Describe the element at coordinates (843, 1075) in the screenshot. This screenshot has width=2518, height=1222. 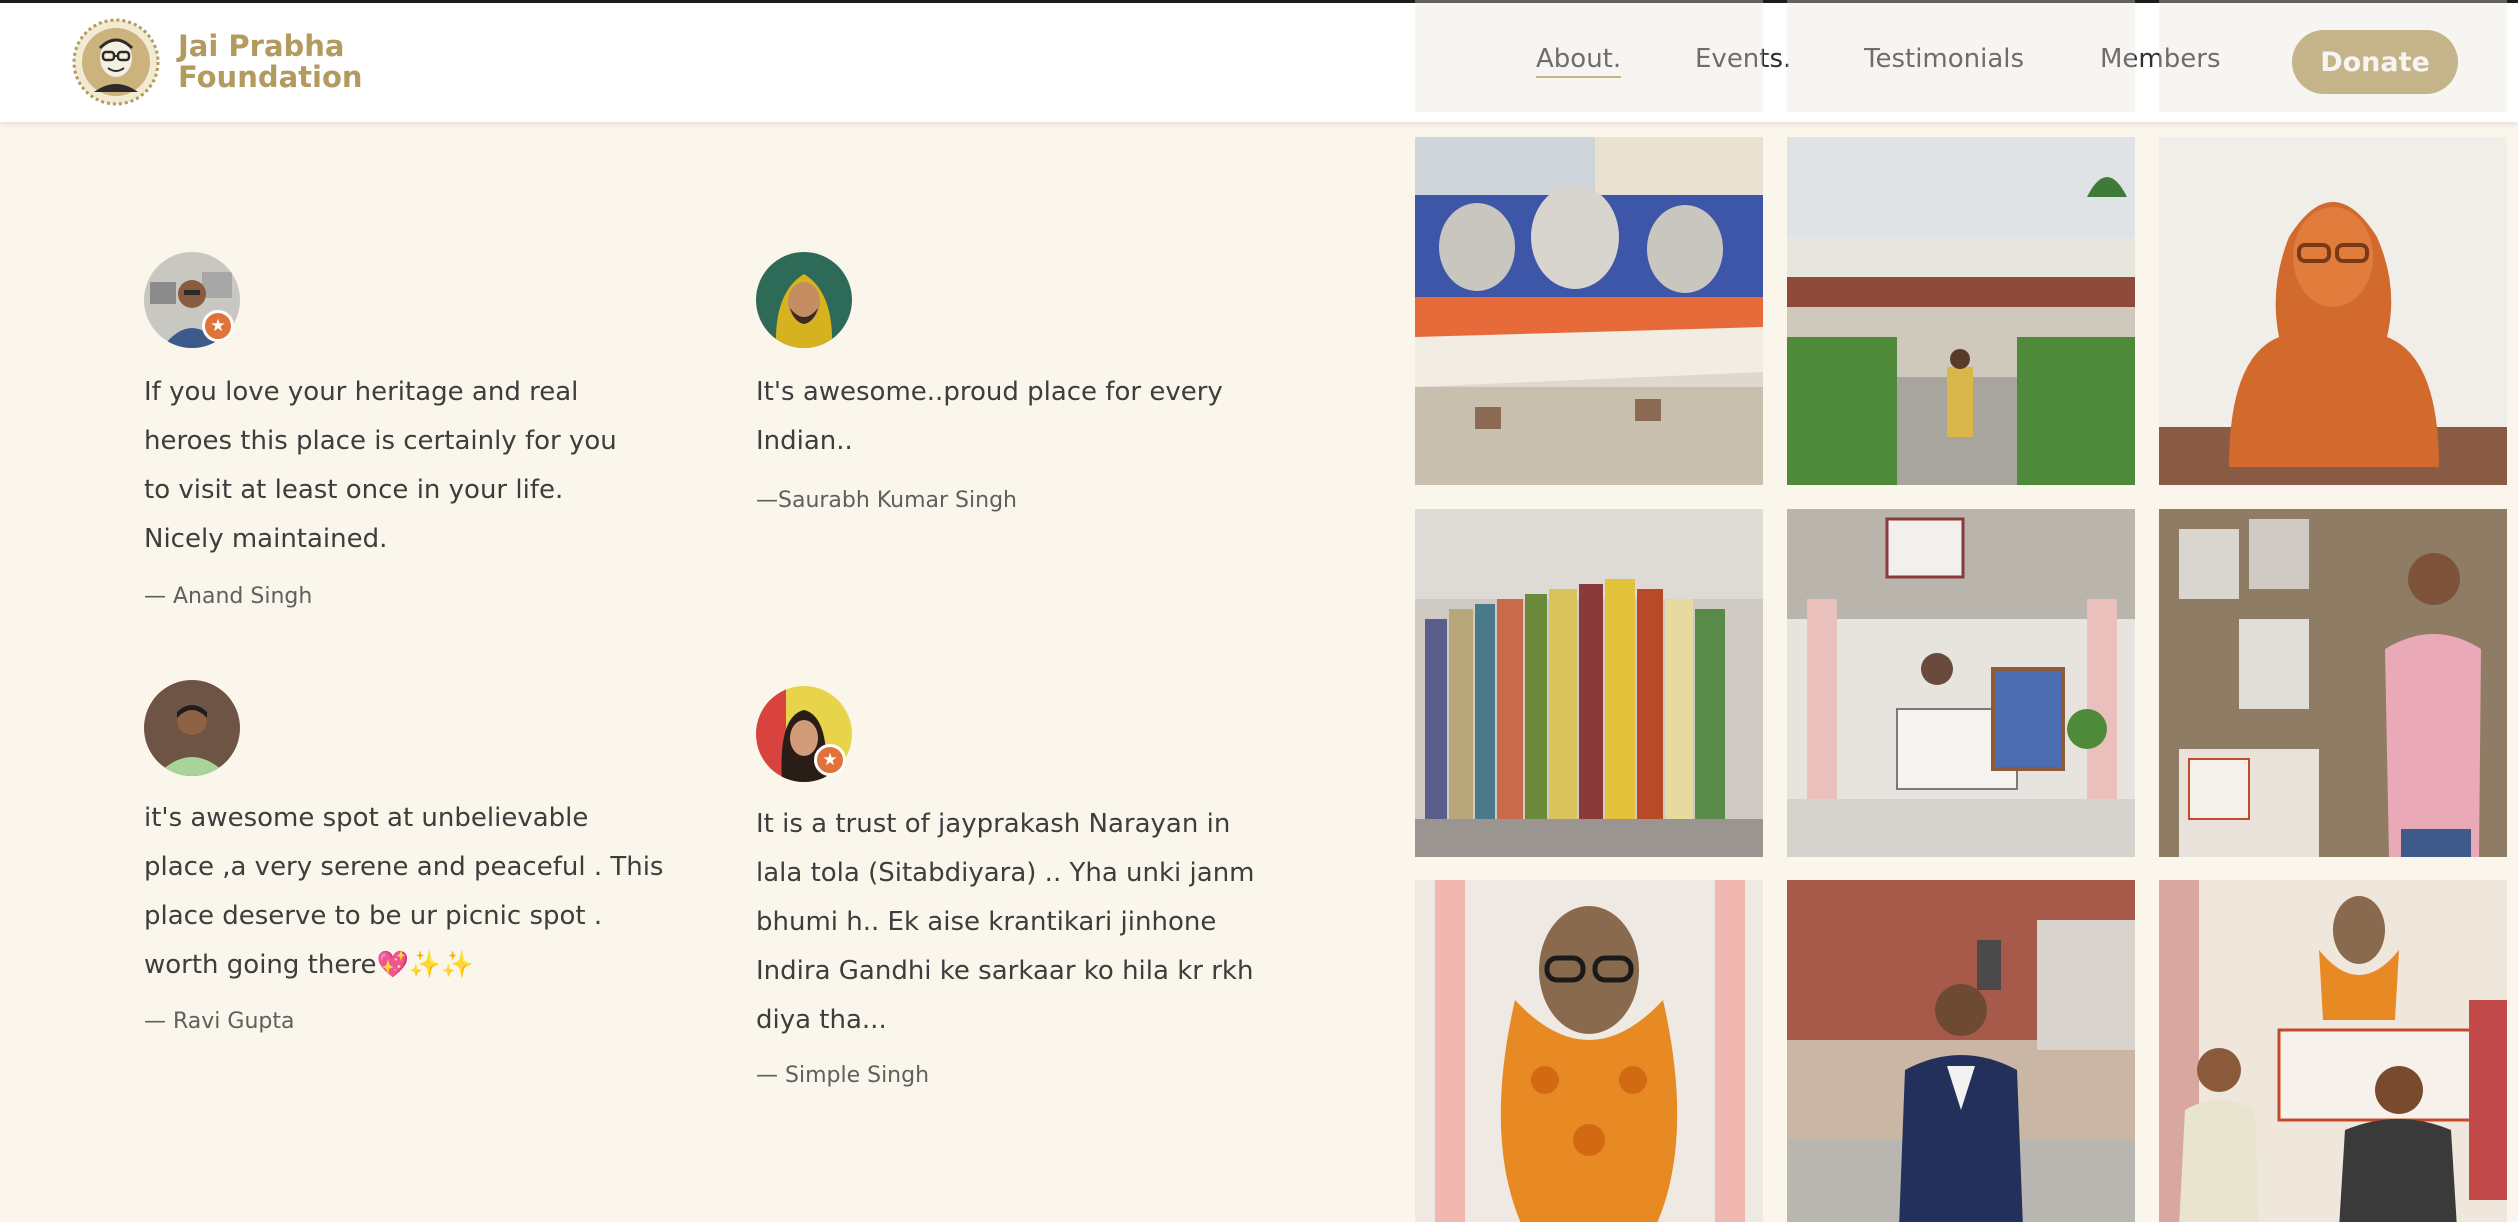
I see `testimonial-author: — Simple Singh` at that location.